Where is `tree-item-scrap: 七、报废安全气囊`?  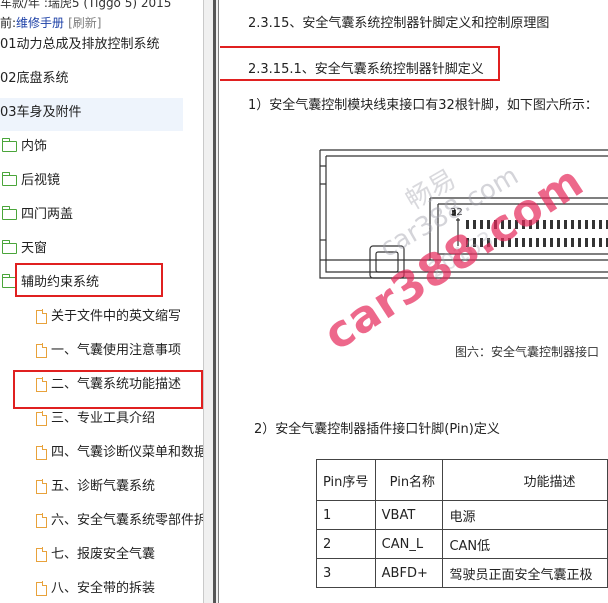
tree-item-scrap: 七、报废安全气囊 is located at coordinates (95, 555).